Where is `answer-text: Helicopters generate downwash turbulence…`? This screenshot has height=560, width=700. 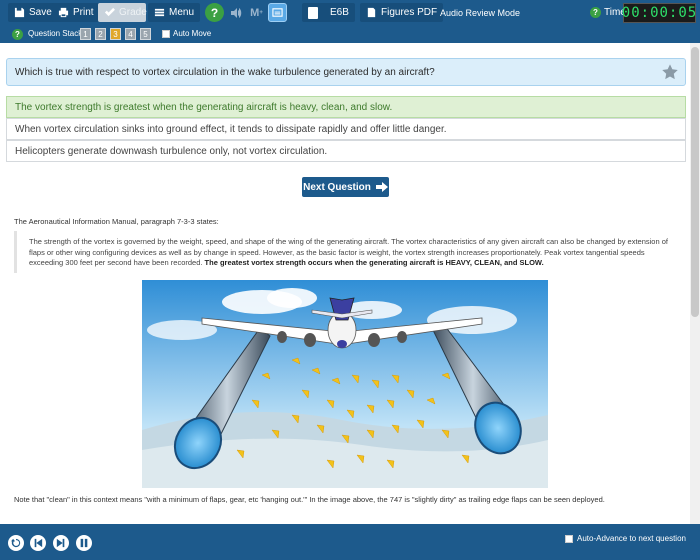
answer-text: Helicopters generate downwash turbulence… is located at coordinates (171, 151).